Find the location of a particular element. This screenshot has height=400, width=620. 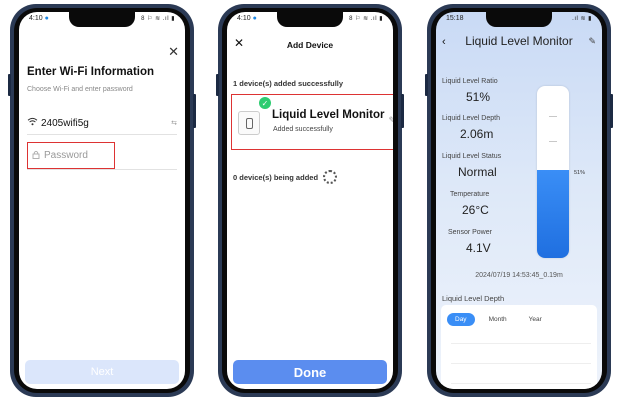

status-value: Normal is located at coordinates (477, 172).